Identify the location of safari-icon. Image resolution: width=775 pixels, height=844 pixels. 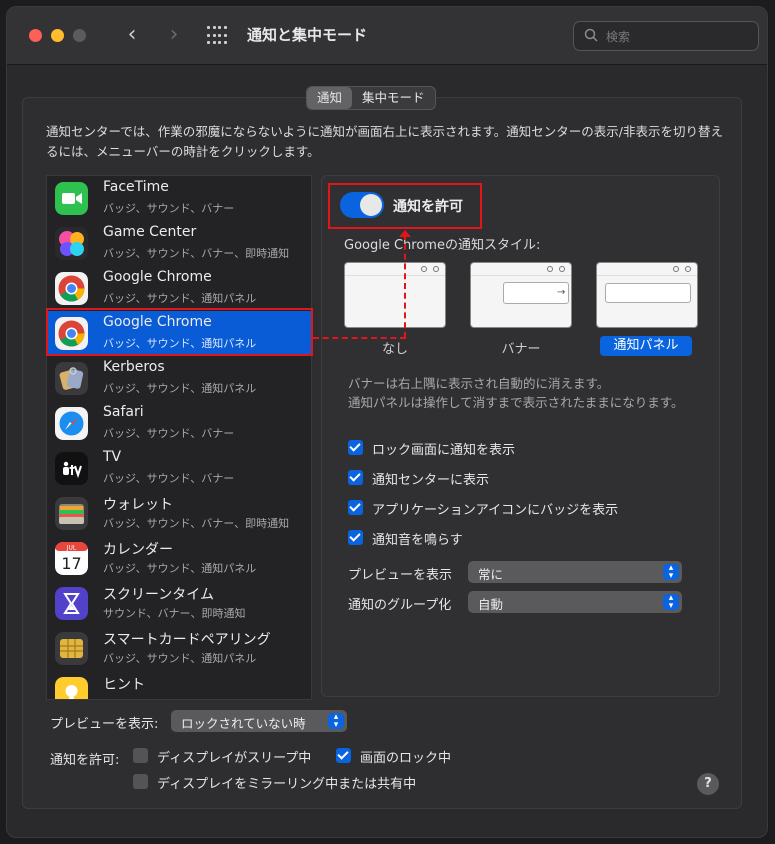
(71, 423).